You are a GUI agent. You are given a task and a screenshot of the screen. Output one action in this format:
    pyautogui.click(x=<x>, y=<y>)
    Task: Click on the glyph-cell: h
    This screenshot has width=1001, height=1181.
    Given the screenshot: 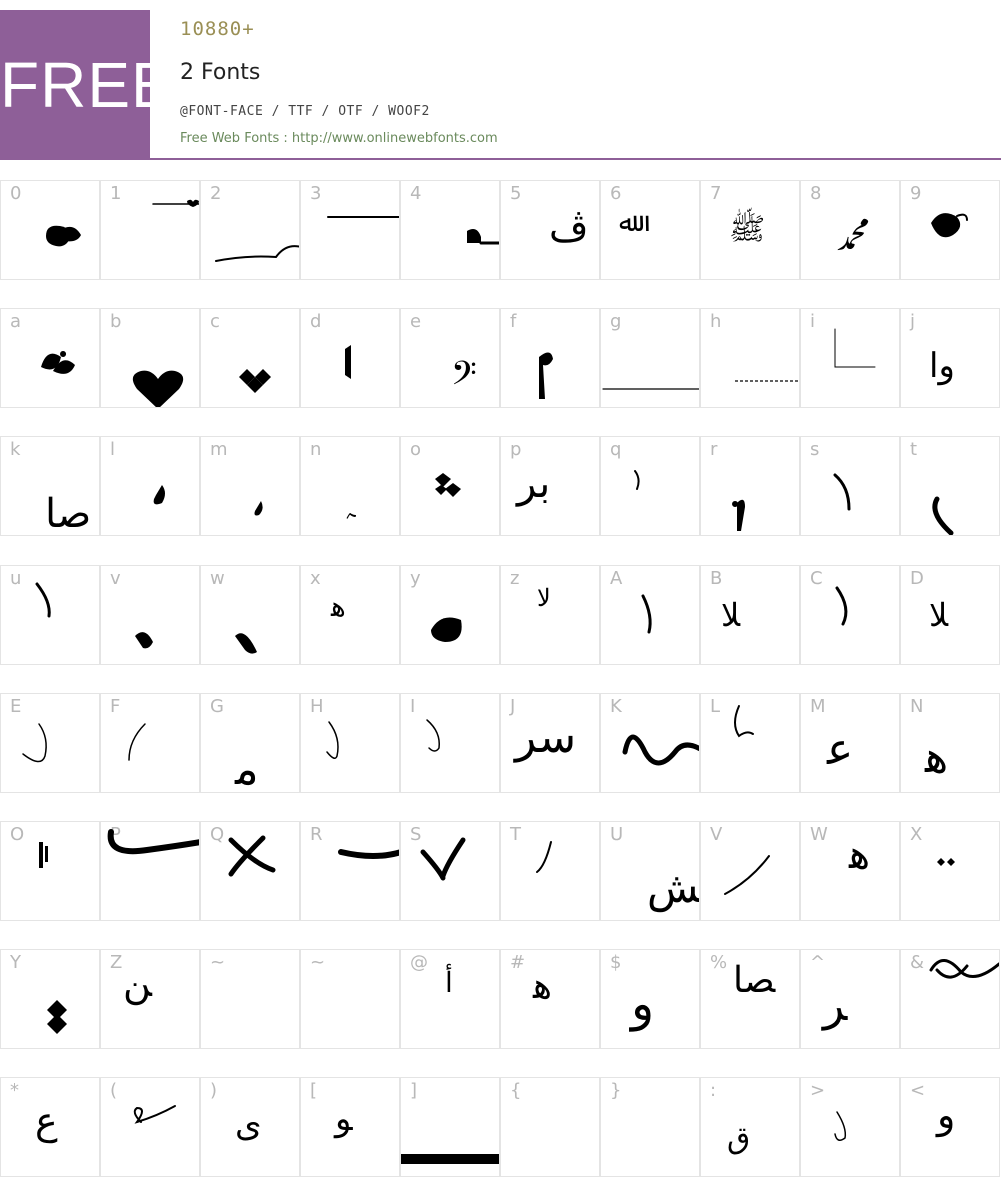 What is the action you would take?
    pyautogui.click(x=750, y=358)
    